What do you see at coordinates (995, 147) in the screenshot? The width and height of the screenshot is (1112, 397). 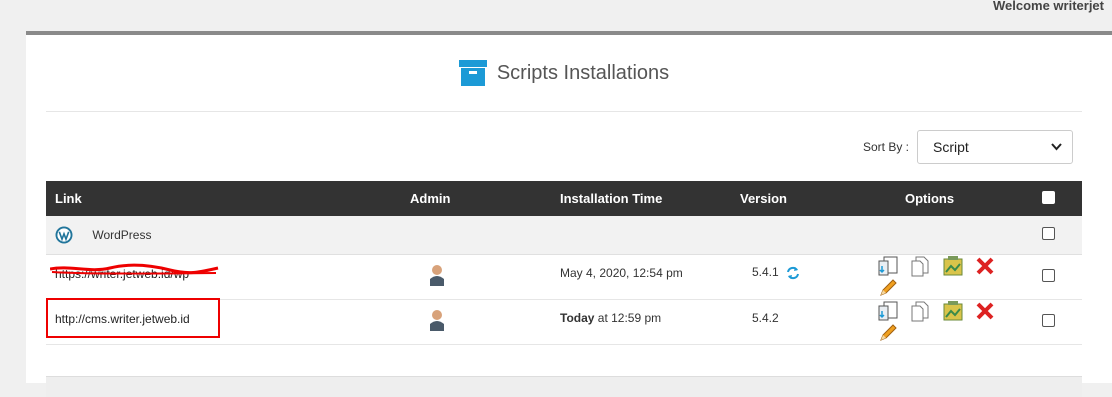 I see `sort-select: Script` at bounding box center [995, 147].